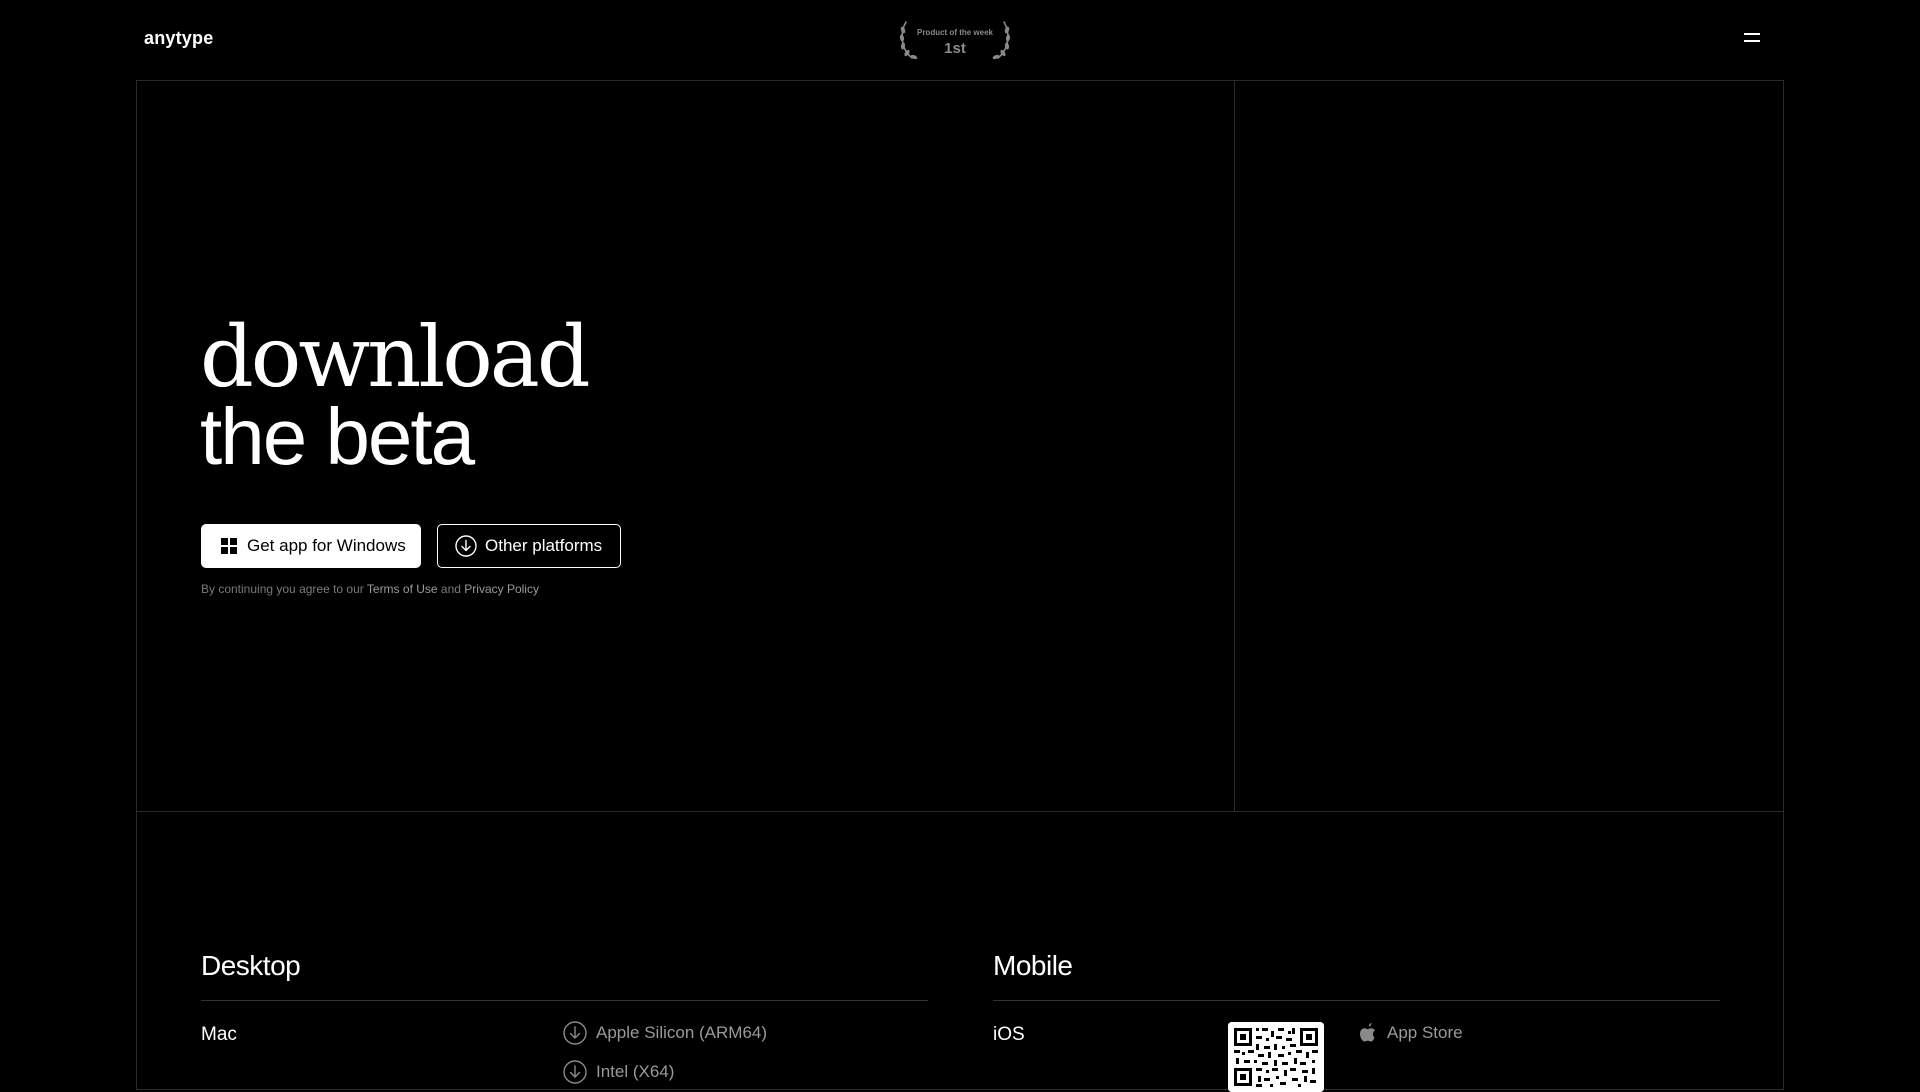  I want to click on get-app-windows-button: Get app for Windows, so click(311, 546).